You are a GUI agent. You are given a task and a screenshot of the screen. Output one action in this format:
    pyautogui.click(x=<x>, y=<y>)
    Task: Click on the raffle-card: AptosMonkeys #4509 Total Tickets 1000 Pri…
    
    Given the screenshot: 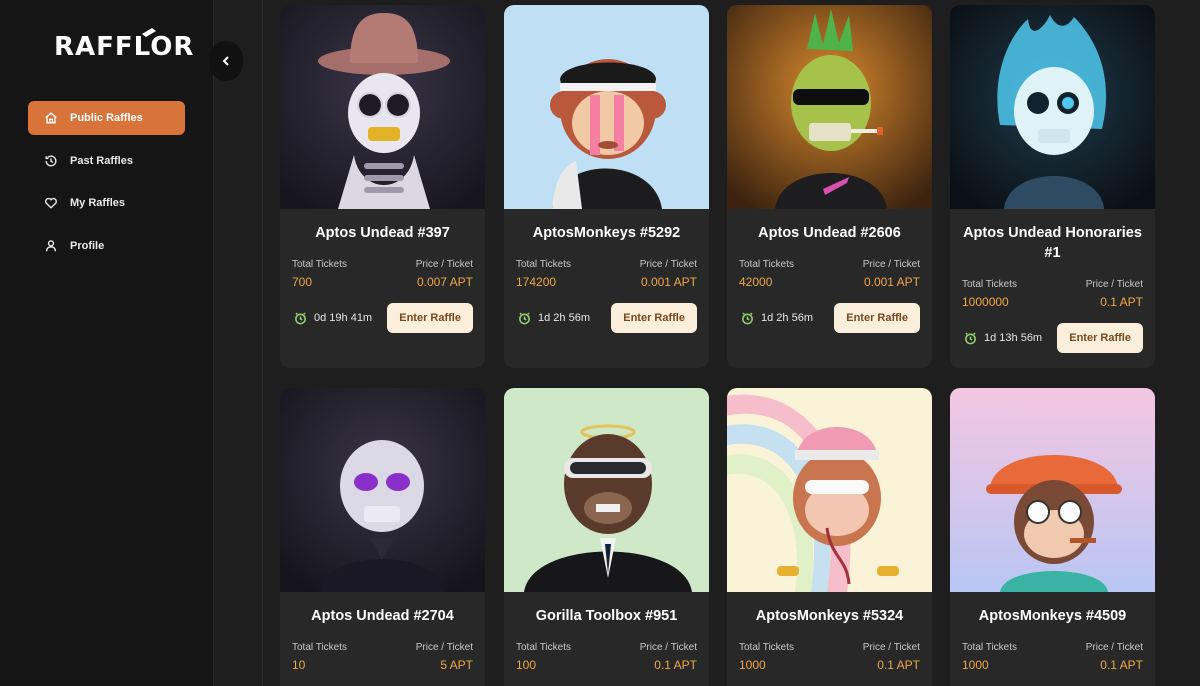 What is the action you would take?
    pyautogui.click(x=1052, y=537)
    